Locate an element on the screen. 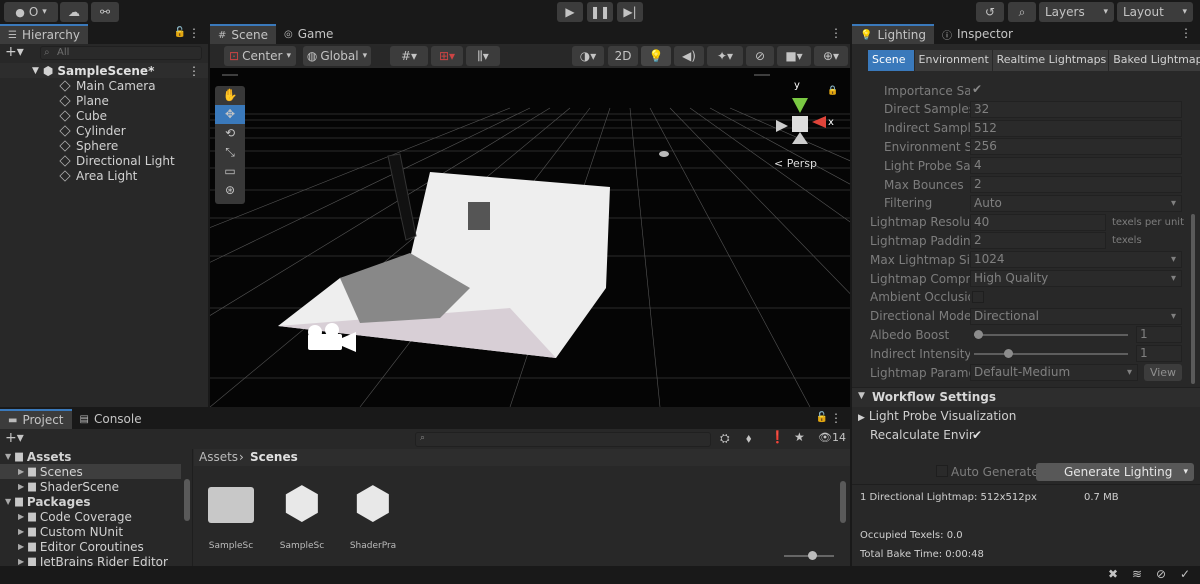 The width and height of the screenshot is (1200, 584). project-tree-item: ▼ ▆ Assets is located at coordinates (90, 456).